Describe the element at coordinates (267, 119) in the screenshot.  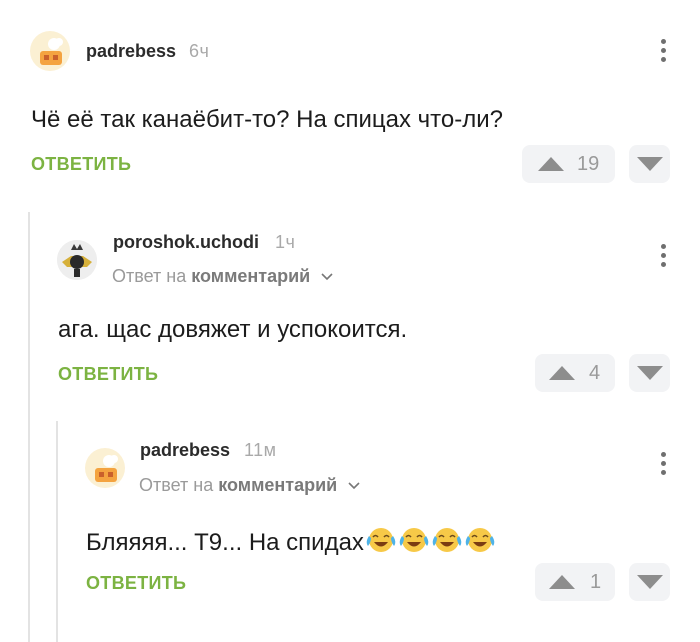
I see `comment-text: Чё её так канаёбит-то? На спицах что-ли?` at that location.